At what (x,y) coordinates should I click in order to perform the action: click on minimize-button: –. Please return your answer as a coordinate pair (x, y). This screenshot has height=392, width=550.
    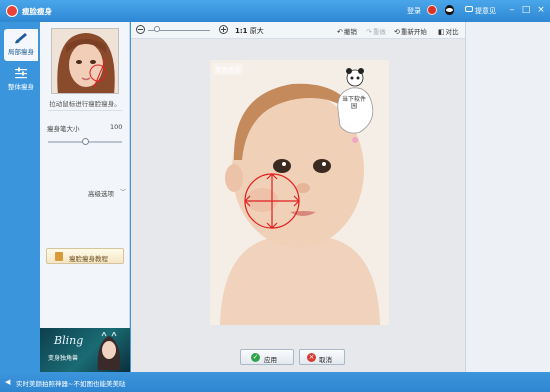
    Looking at the image, I should click on (512, 10).